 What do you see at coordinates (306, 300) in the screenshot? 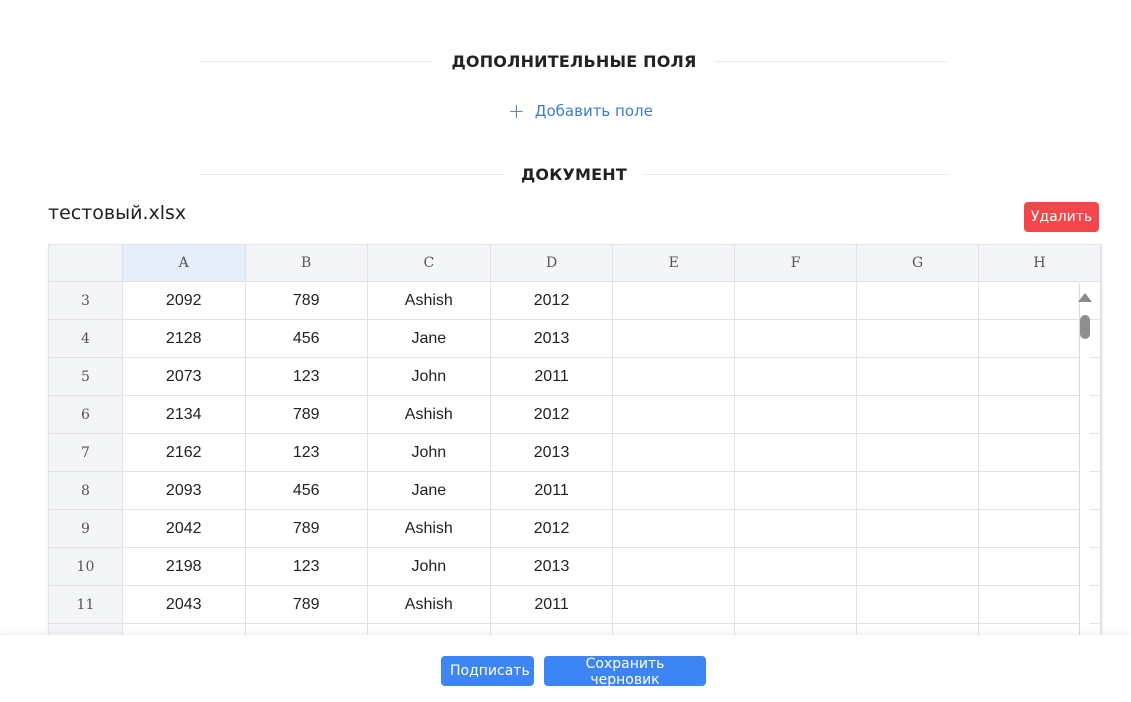
I see `cell-b3: 789` at bounding box center [306, 300].